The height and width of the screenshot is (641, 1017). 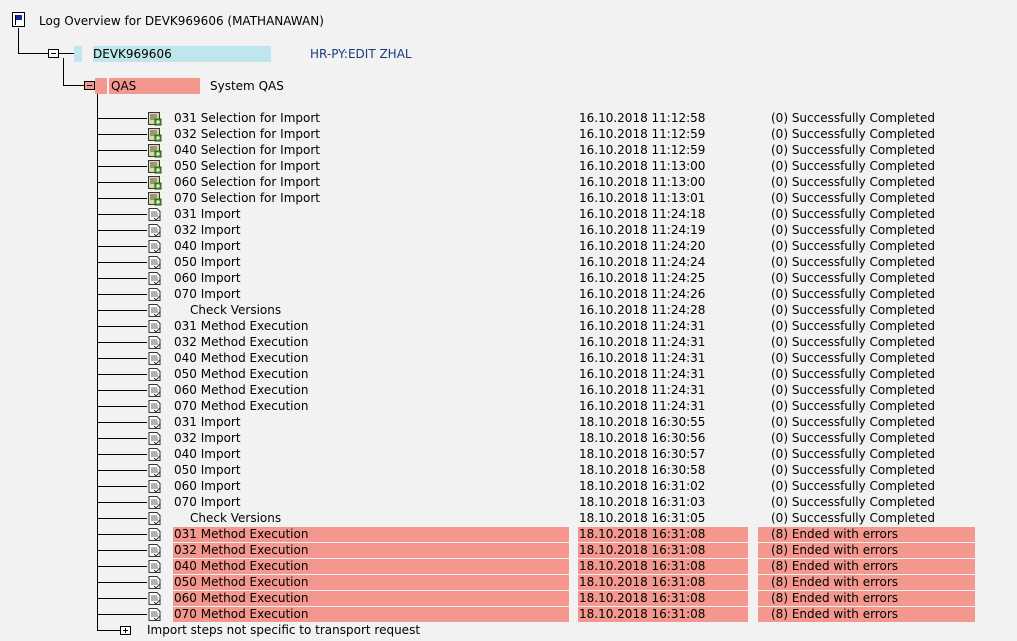 What do you see at coordinates (247, 134) in the screenshot?
I see `step-name: 032 Selection for Import` at bounding box center [247, 134].